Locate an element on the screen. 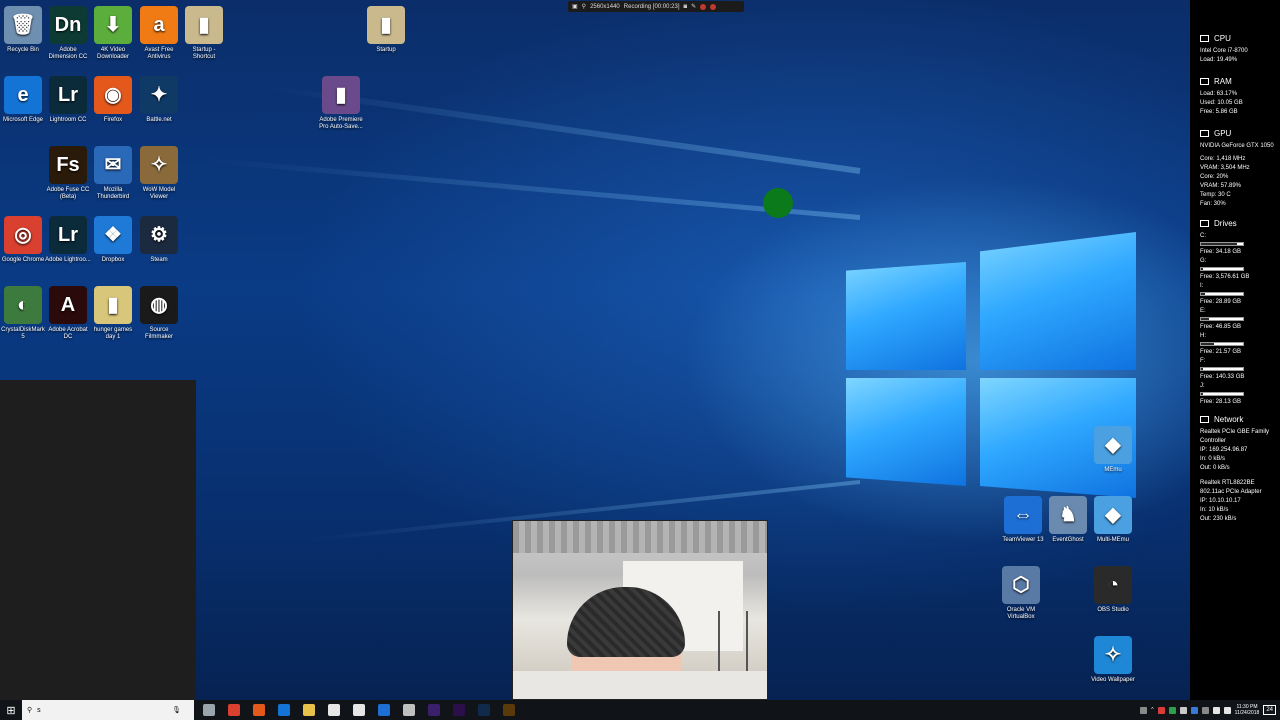  recording-toolbar: ▣ ⚲ 2560x1440 Recording [00:00:23] ◙ ✎ is located at coordinates (656, 6).